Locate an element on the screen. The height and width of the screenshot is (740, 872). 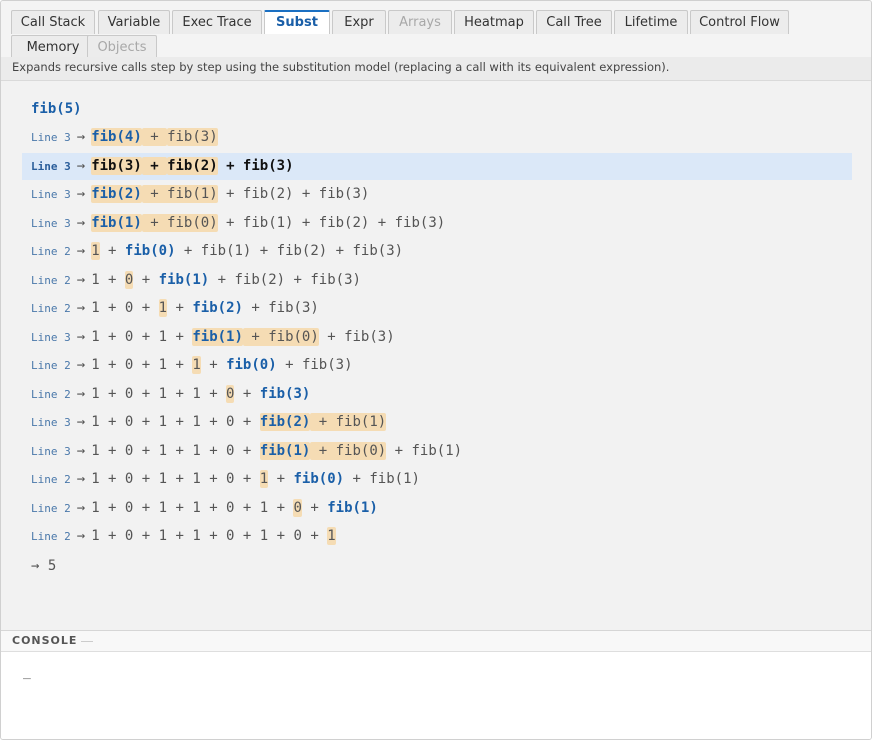
step-expression: 1 + 0 + 1 + 1 + 0 + fib(2) + fib(1) is located at coordinates (239, 422).